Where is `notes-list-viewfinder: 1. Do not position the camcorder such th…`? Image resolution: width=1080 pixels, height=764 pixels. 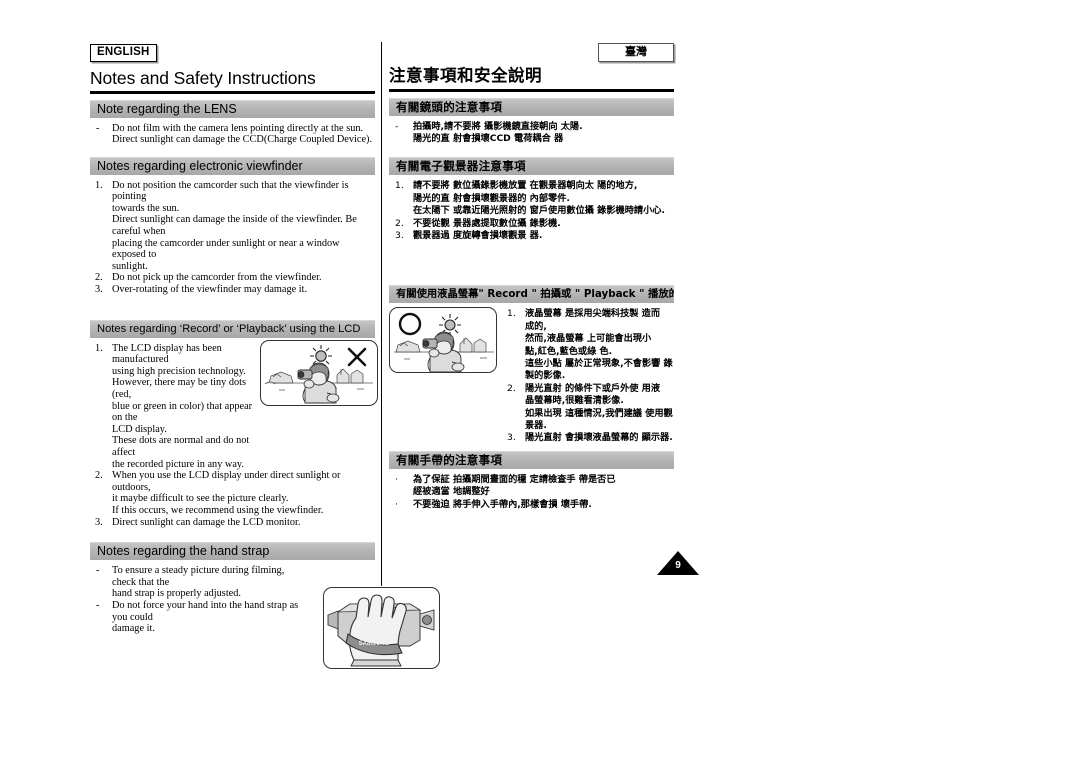 notes-list-viewfinder: 1. Do not position the camcorder such th… is located at coordinates (232, 238).